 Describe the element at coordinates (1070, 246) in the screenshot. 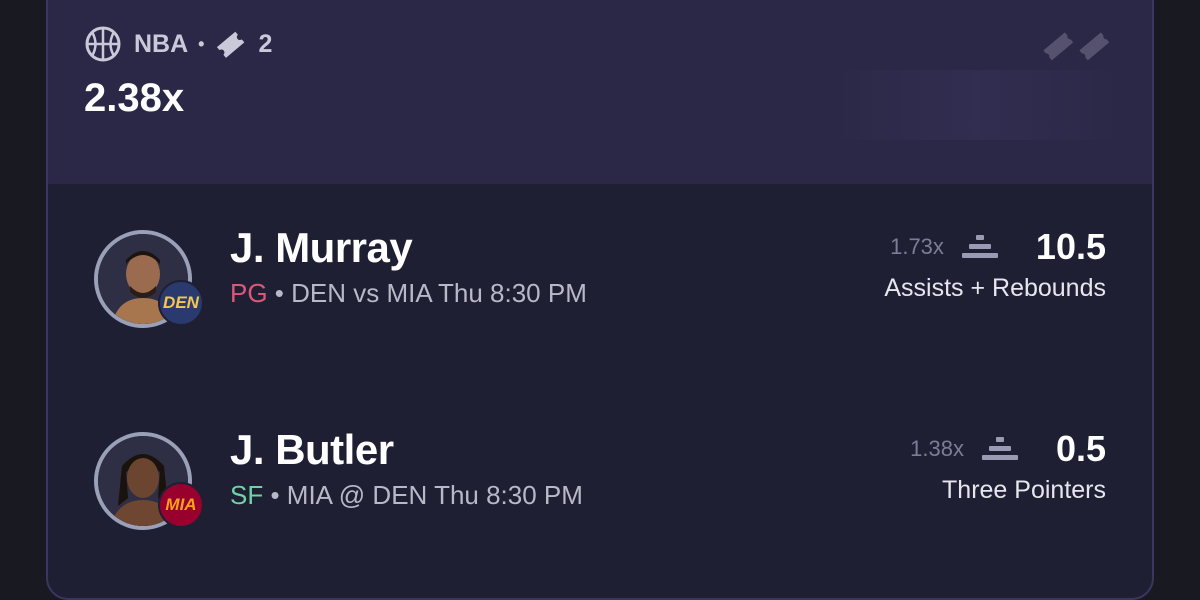

I see `line-value: 10.5` at that location.